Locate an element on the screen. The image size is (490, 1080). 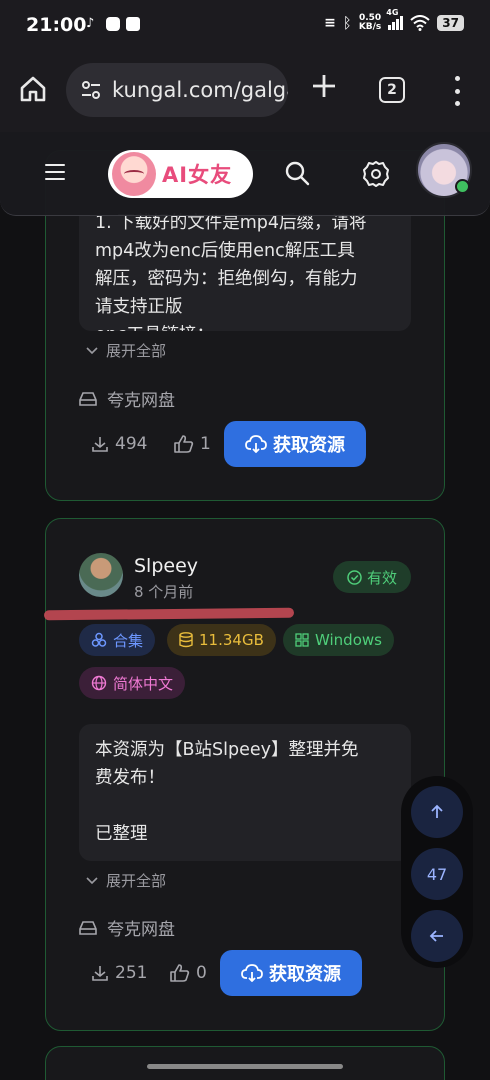
download-count-value: 494 is located at coordinates (131, 444).